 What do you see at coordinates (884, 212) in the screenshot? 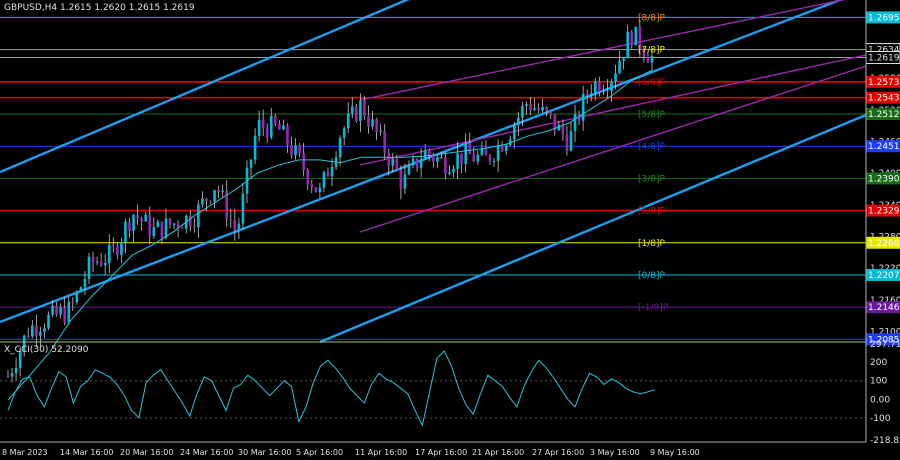
I see `price-label-text: 1.2329` at bounding box center [884, 212].